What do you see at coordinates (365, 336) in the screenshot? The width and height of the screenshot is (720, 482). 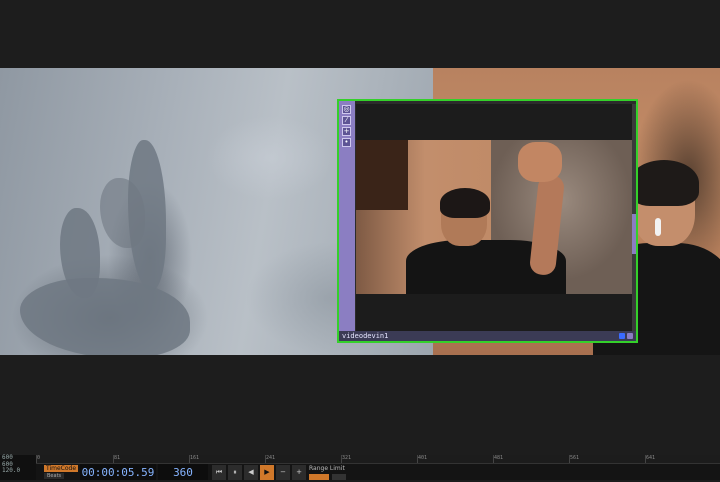 I see `node-name-label: videodevin1` at bounding box center [365, 336].